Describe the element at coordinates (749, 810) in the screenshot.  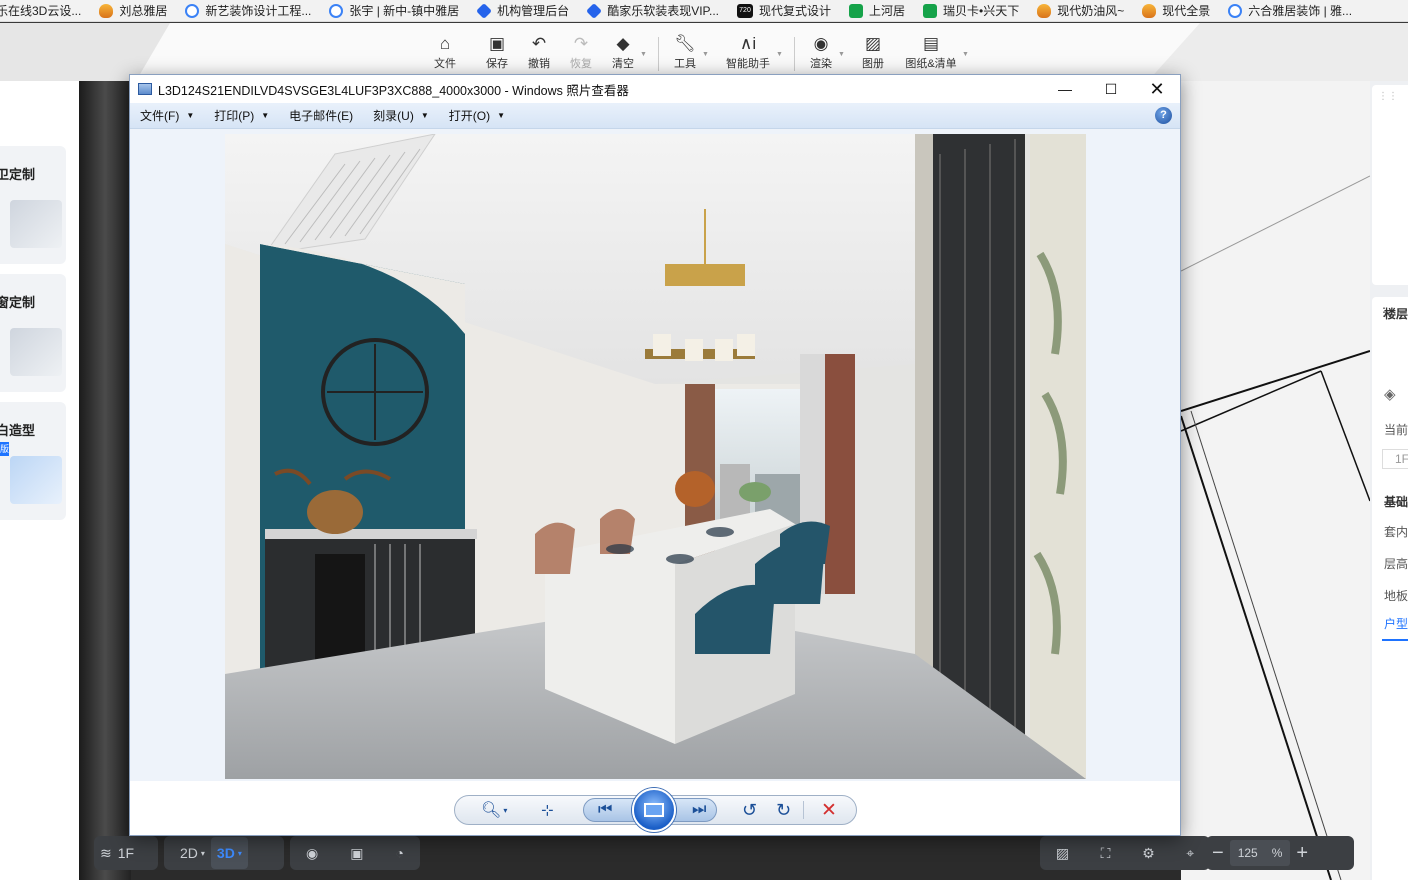
I see `rotate-left-icon: ↺` at that location.